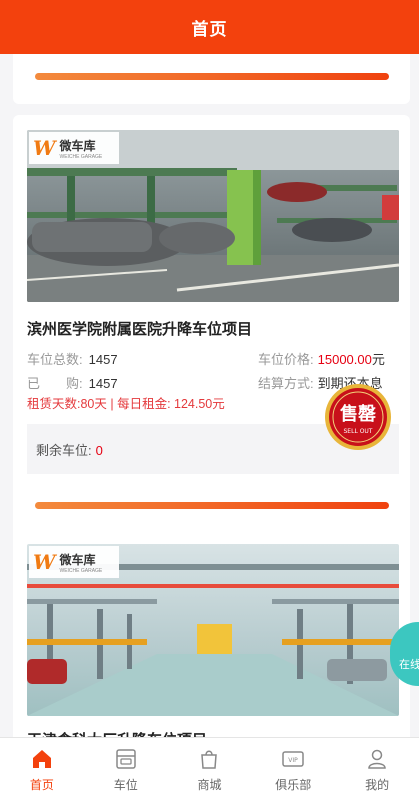 This screenshot has width=419, height=800. I want to click on tab-mine: 我的, so click(377, 769).